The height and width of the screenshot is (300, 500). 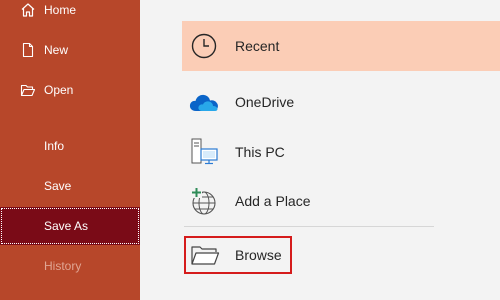 What do you see at coordinates (204, 102) in the screenshot?
I see `onedrive-cloud-icon` at bounding box center [204, 102].